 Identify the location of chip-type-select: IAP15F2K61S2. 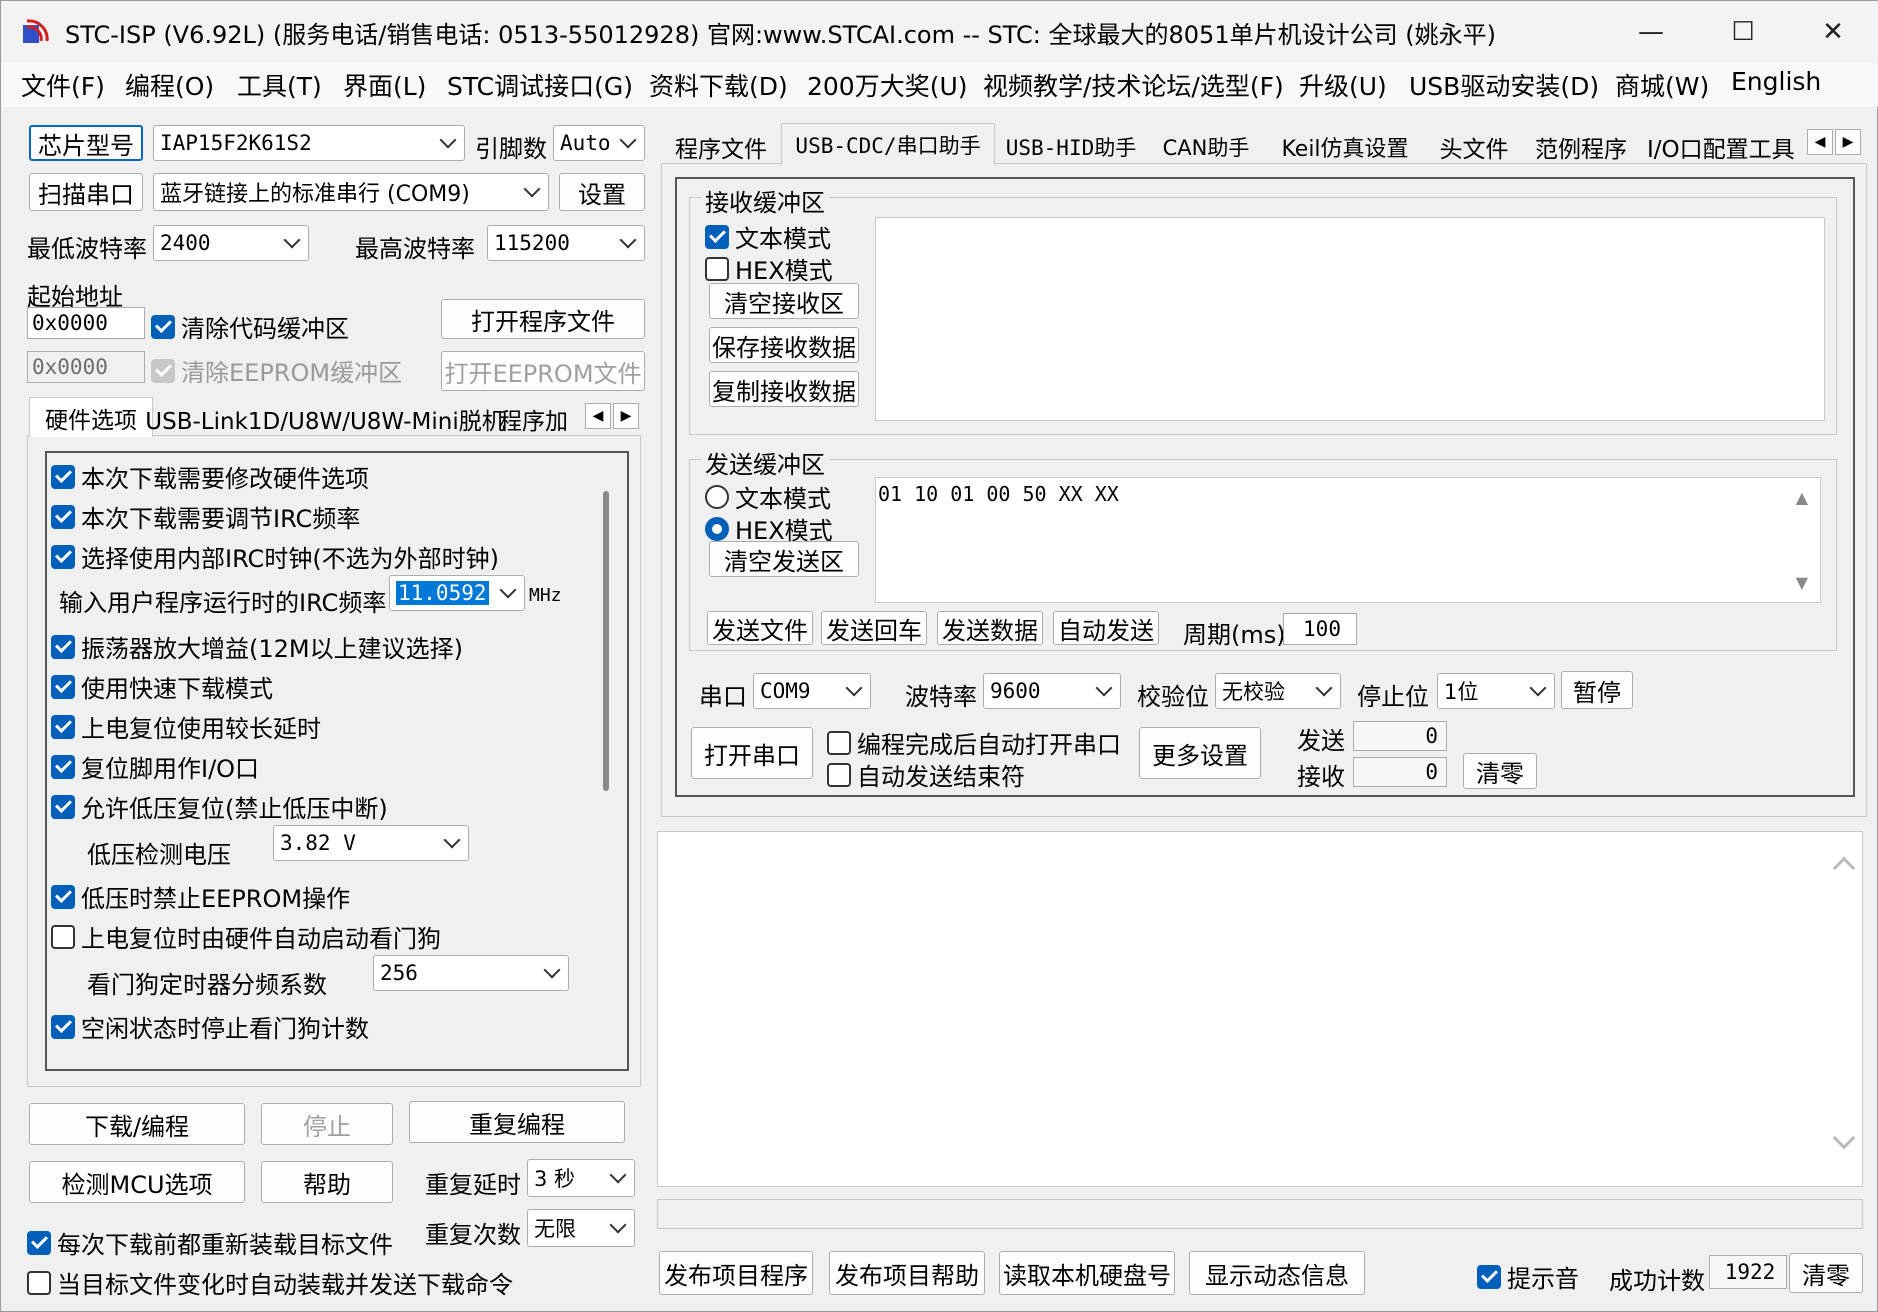
(309, 143).